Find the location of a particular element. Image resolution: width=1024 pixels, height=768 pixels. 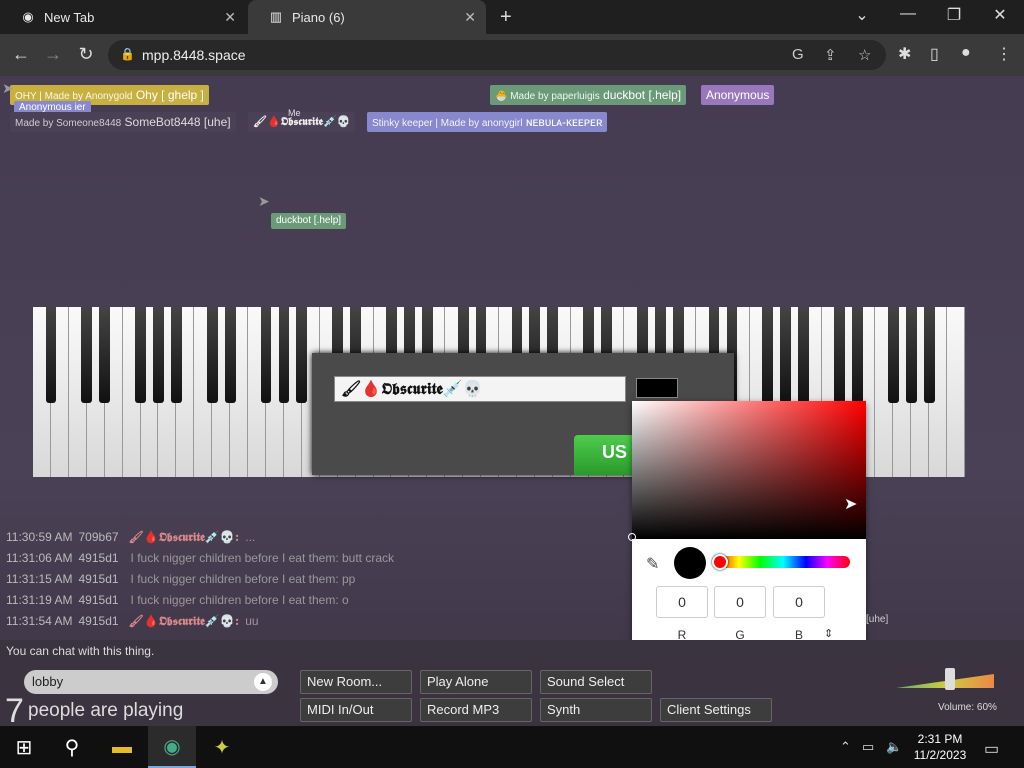

address-bar: 🔒 mpp.8448.space G ⇪ ☆ is located at coordinates (497, 55).